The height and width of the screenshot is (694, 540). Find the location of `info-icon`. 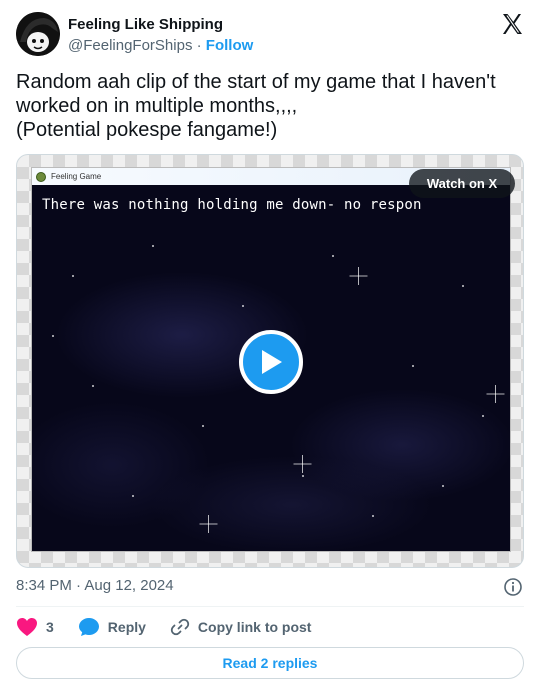

info-icon is located at coordinates (513, 587).